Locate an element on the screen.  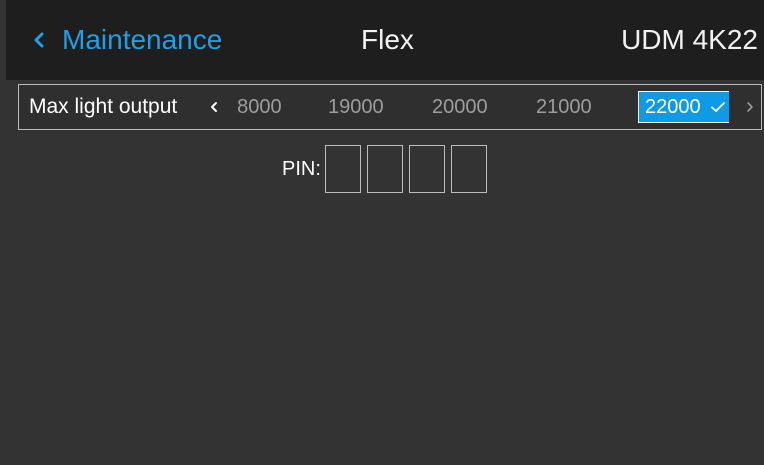
page-title: Flex is located at coordinates (387, 39).